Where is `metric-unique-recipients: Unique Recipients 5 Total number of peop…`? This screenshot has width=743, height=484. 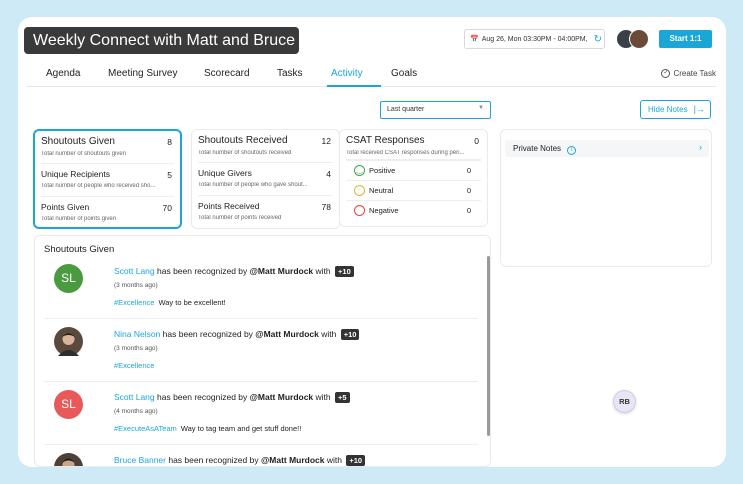
metric-unique-recipients: Unique Recipients 5 Total number of peop… is located at coordinates (107, 180).